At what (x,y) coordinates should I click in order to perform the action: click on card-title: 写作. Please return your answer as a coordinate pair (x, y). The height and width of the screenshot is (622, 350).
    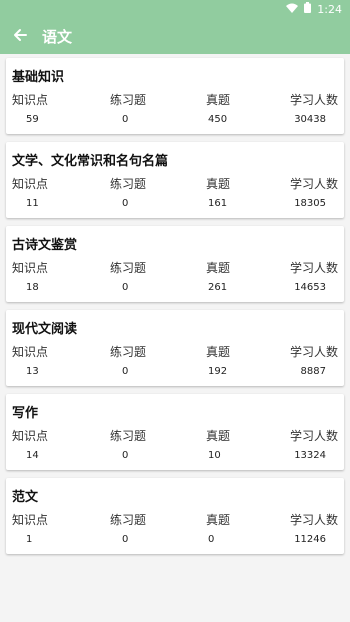
    Looking at the image, I should click on (25, 413).